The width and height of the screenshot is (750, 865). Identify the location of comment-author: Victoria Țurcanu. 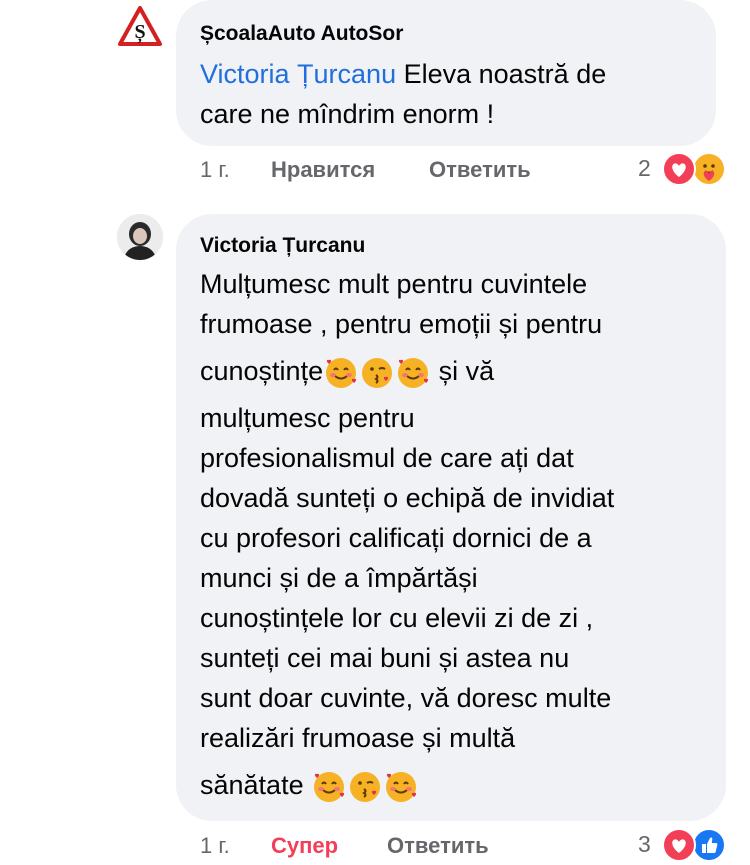
(282, 246).